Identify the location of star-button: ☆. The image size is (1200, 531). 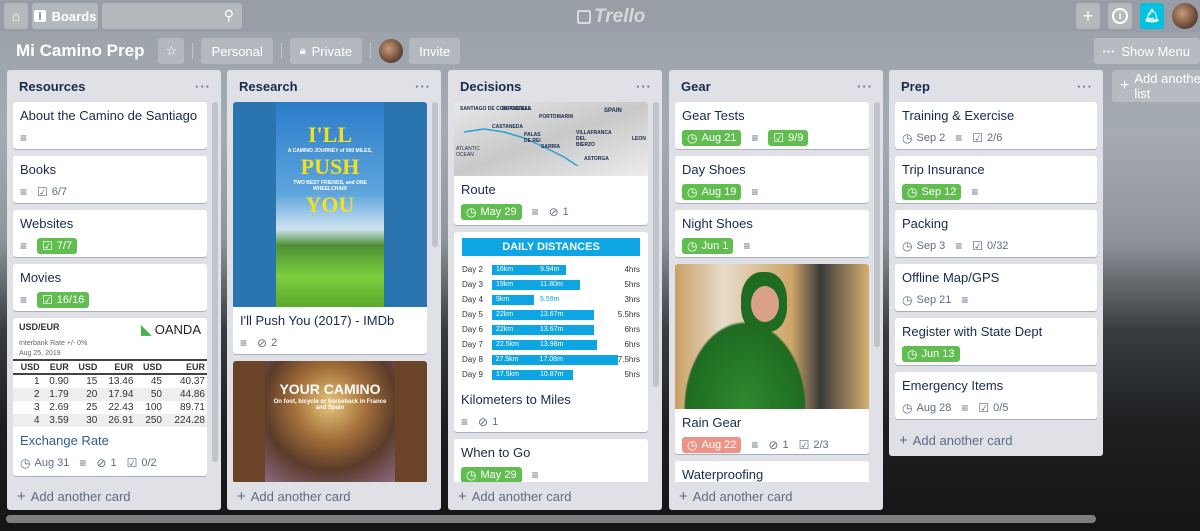
(171, 51).